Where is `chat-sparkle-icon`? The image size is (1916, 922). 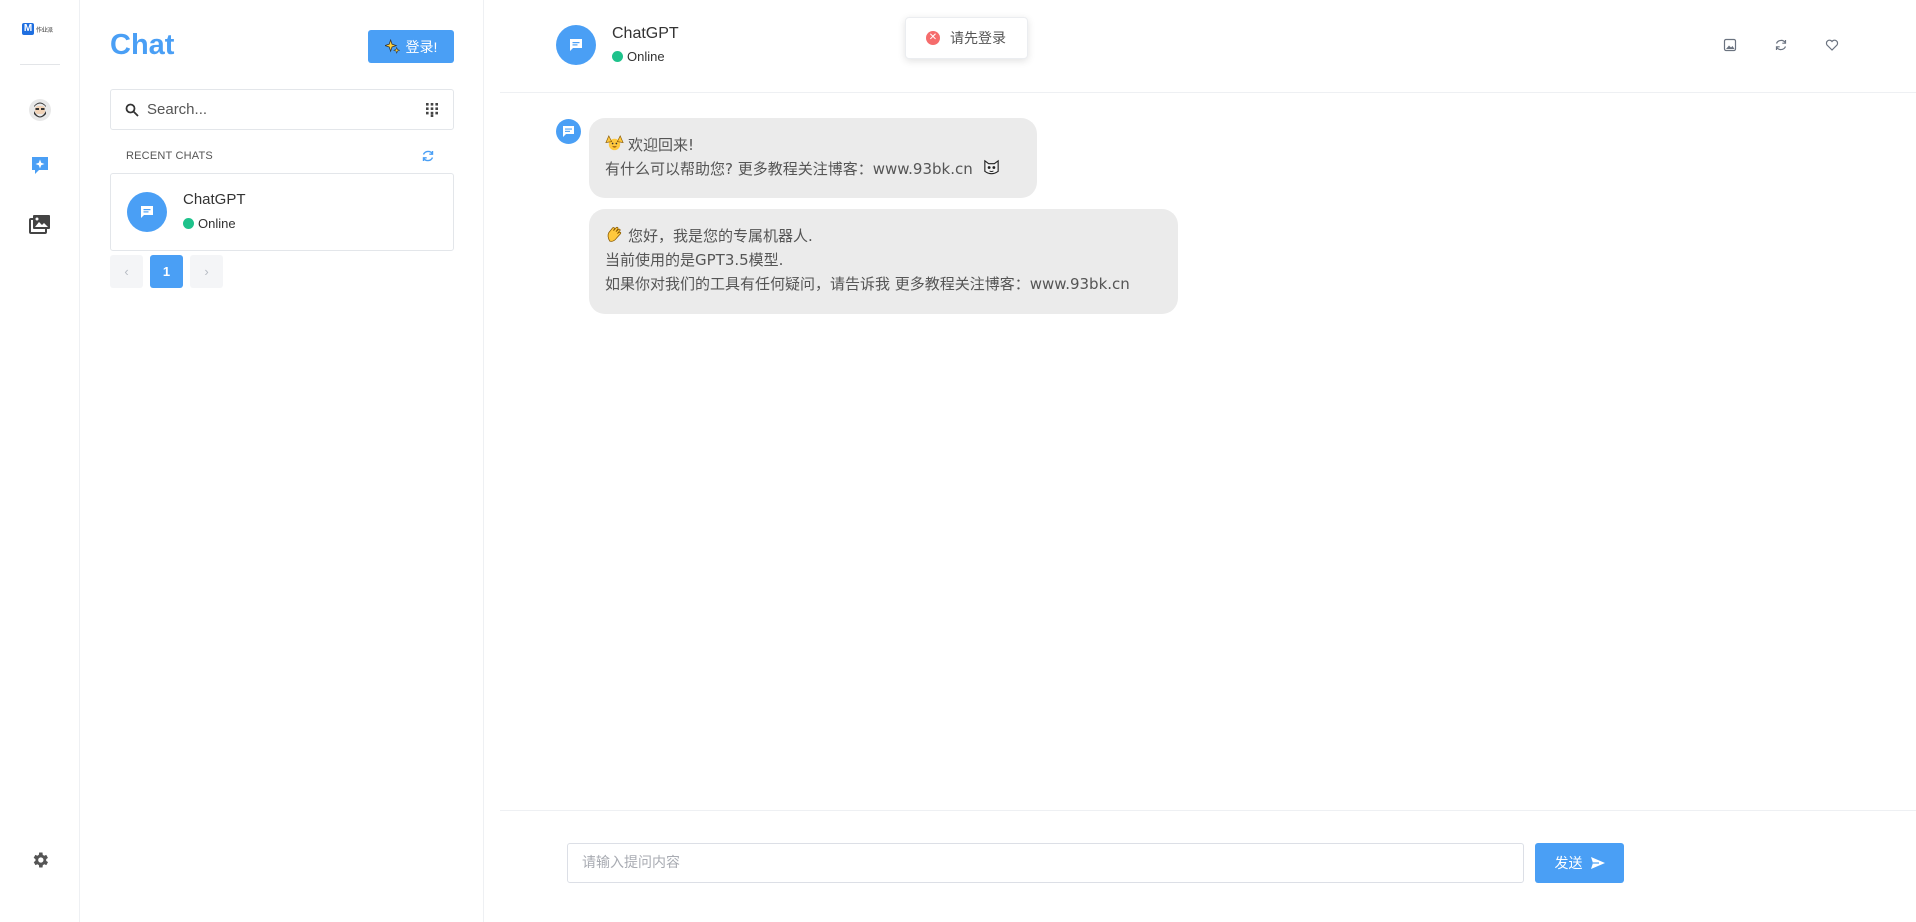
chat-sparkle-icon is located at coordinates (40, 165).